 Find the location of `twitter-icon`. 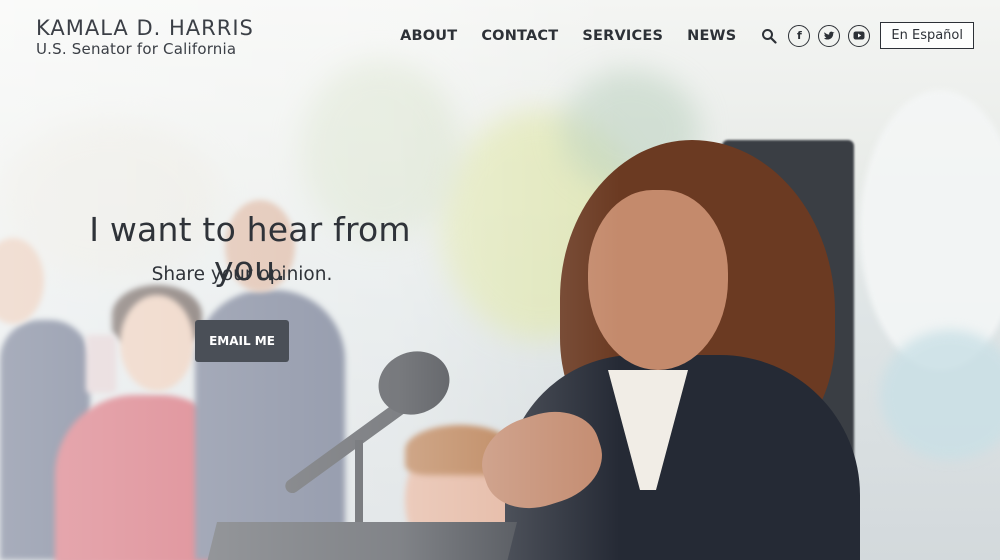

twitter-icon is located at coordinates (829, 35).